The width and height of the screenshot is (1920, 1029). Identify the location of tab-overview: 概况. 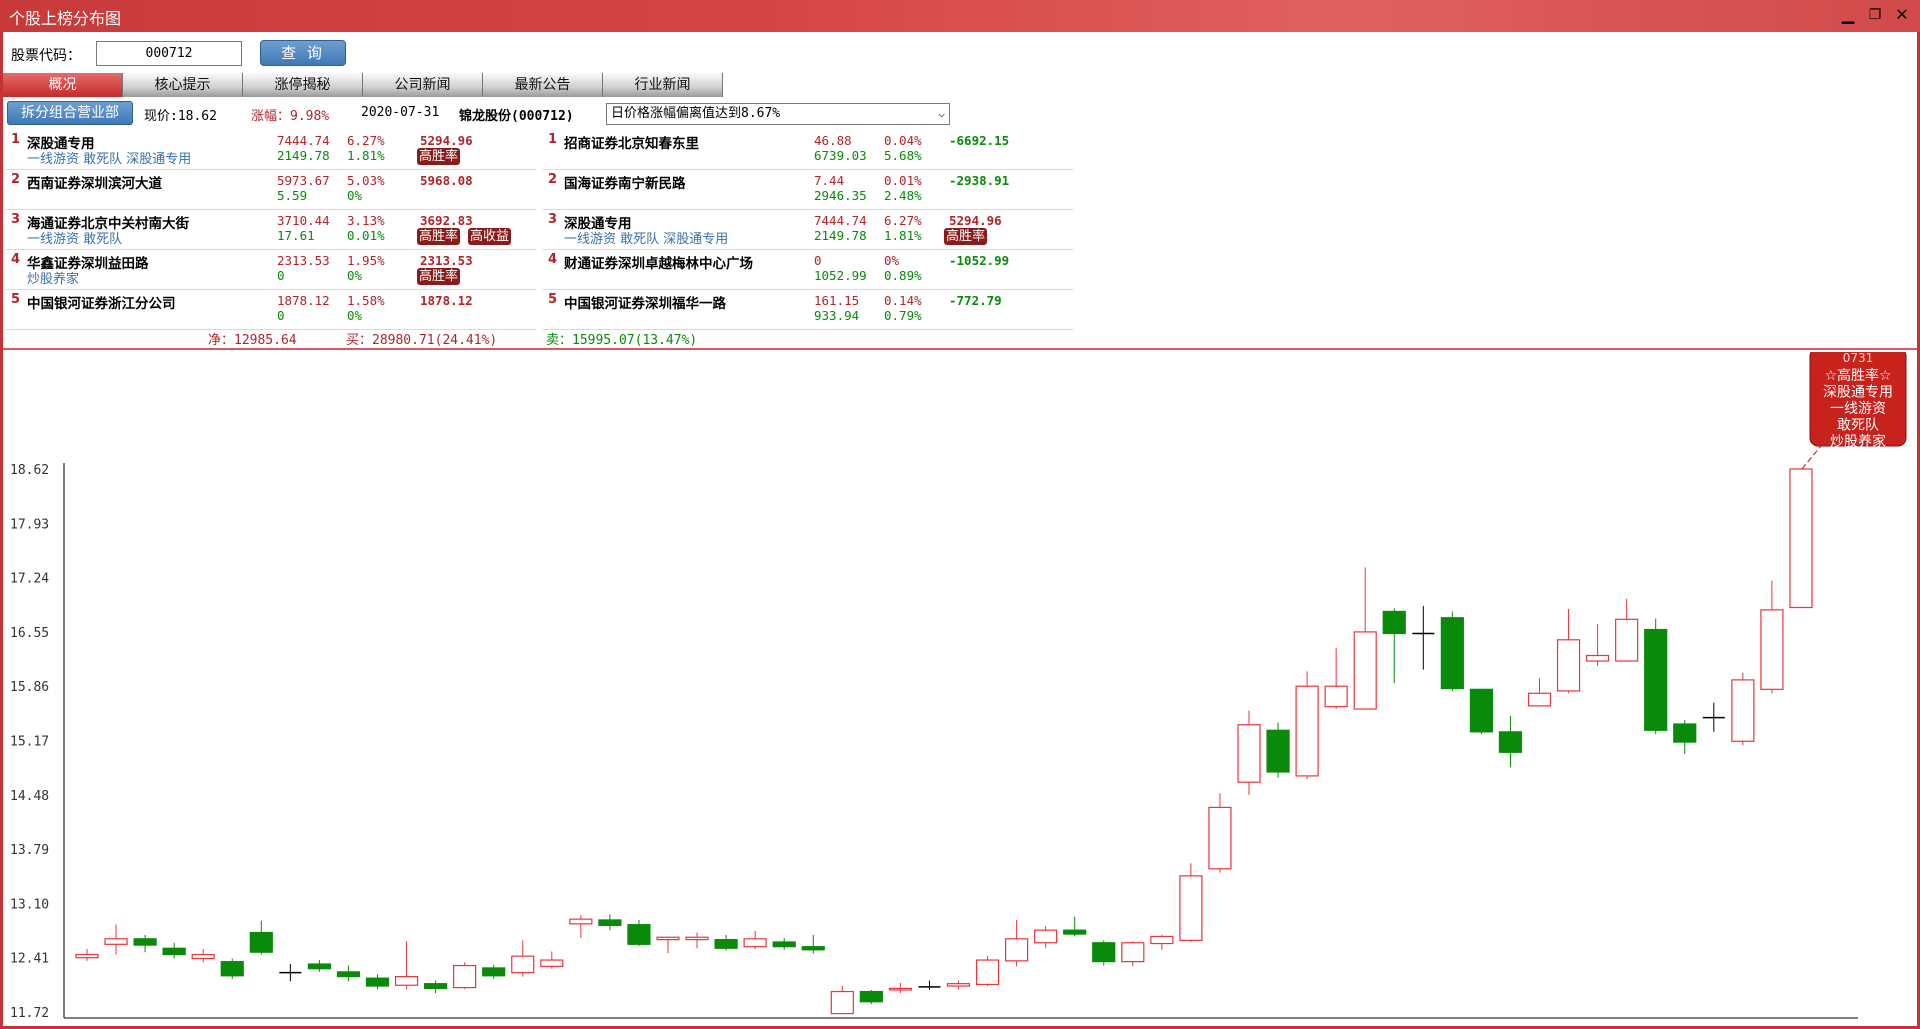
(63, 85).